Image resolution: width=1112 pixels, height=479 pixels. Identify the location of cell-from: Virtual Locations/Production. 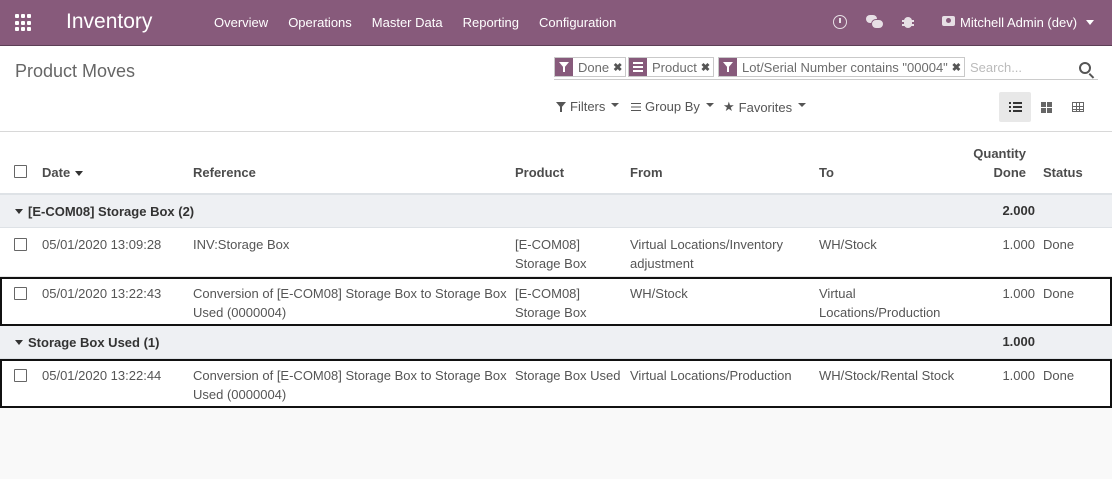
(711, 375).